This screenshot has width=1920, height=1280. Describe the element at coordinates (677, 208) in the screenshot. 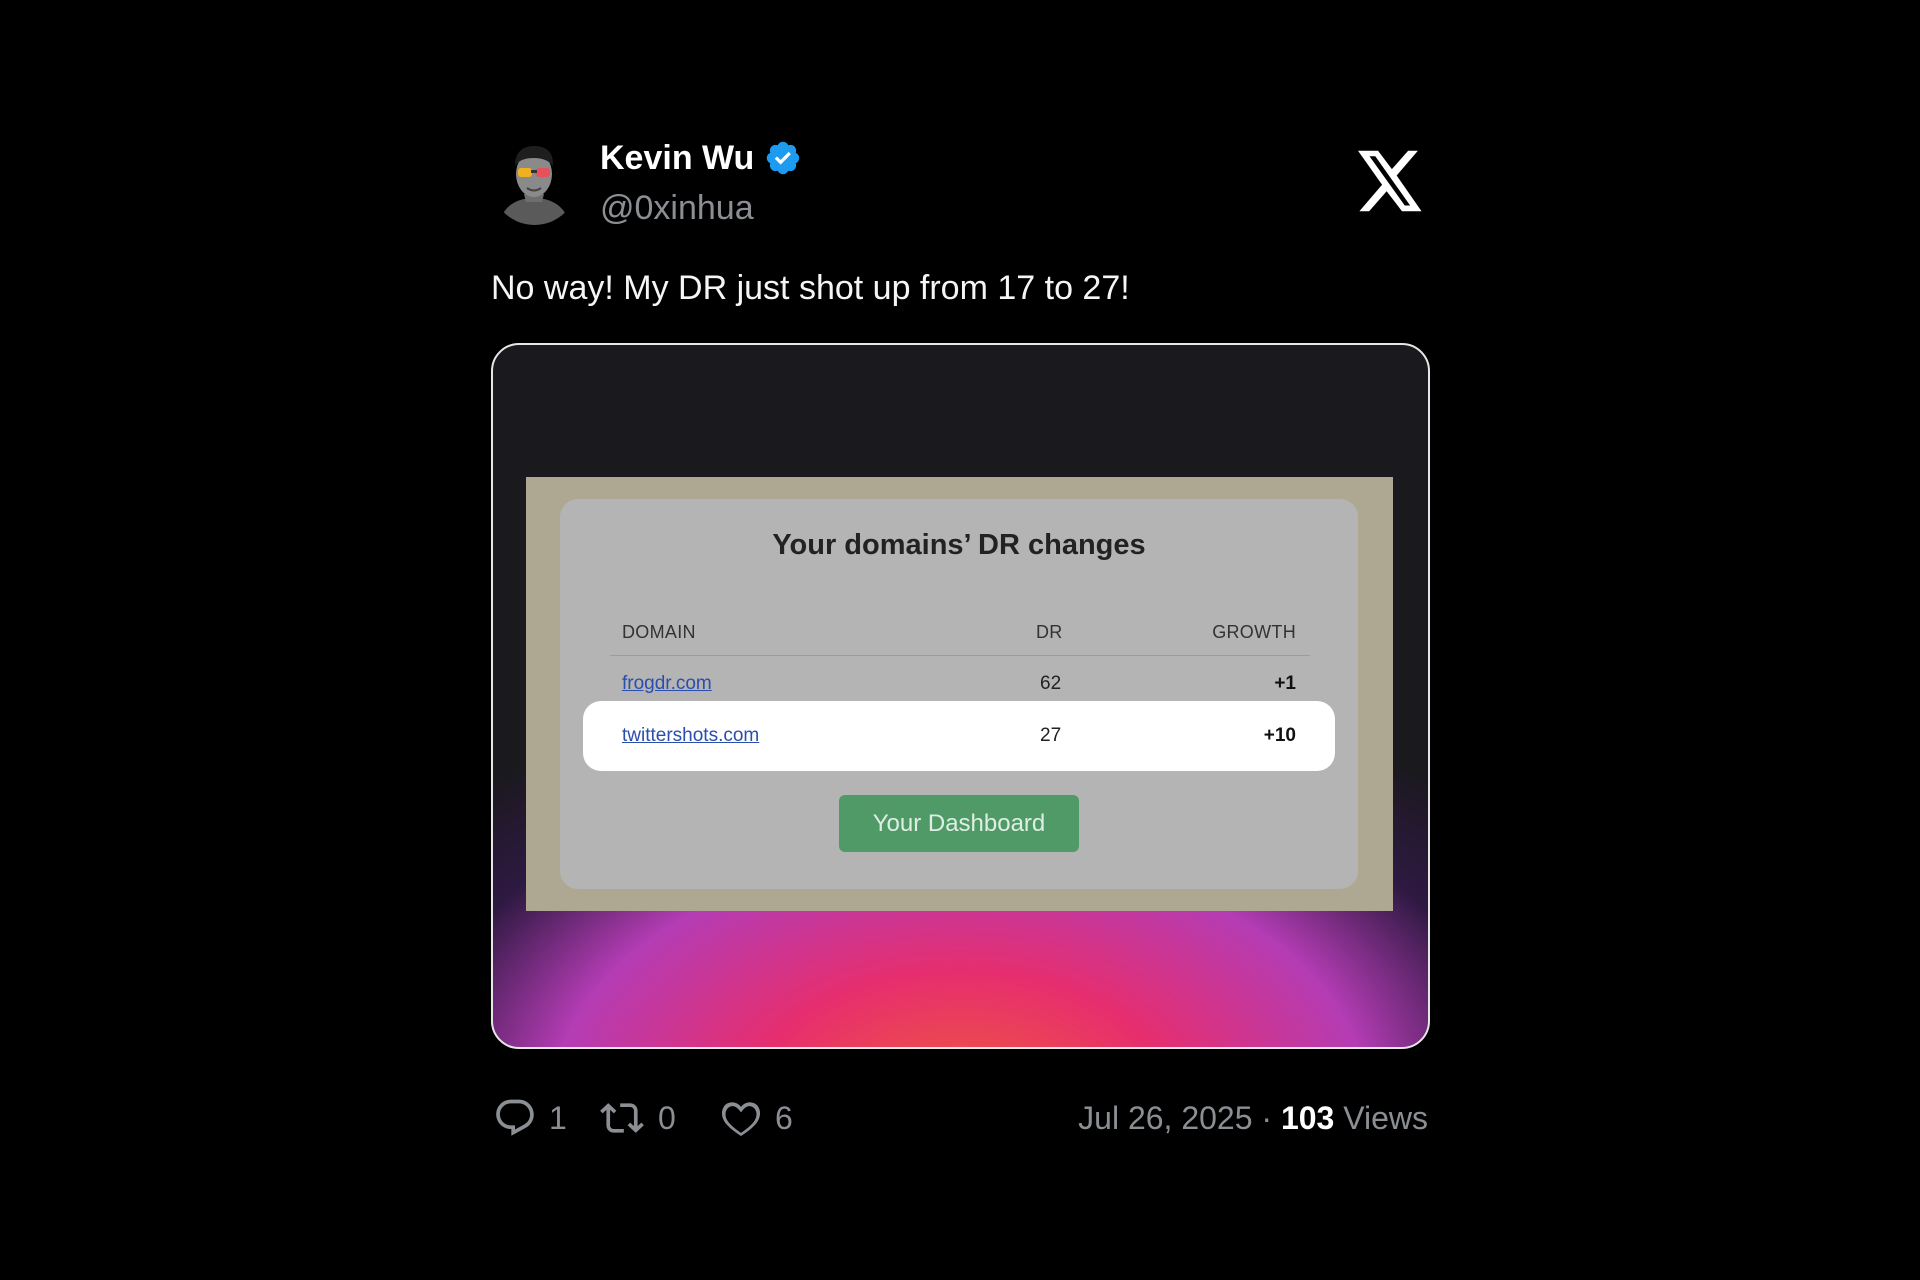

I see `author-handle: @0xinhua` at that location.